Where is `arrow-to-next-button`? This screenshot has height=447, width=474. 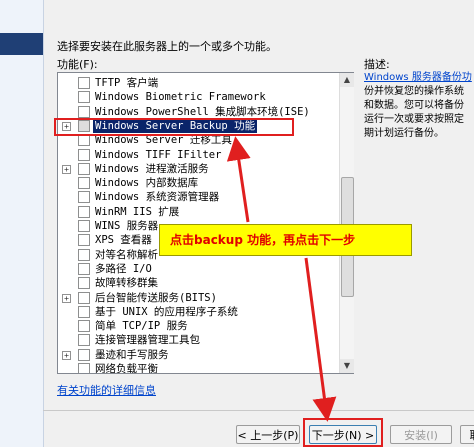
arrow-to-next-button is located at coordinates (320, 339).